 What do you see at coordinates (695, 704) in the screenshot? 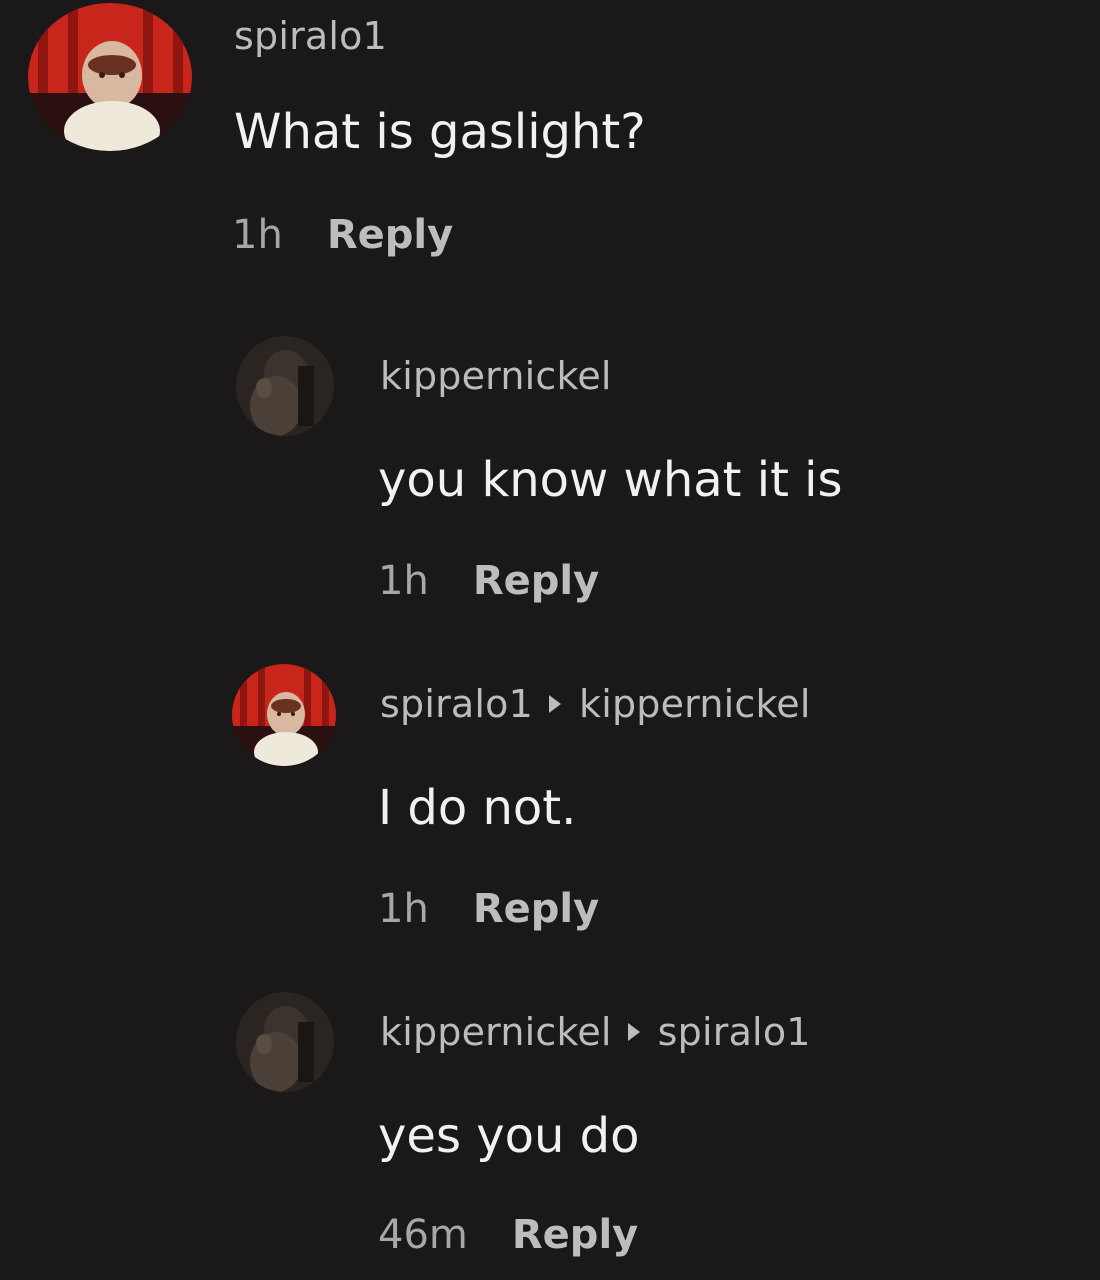
I see `reply-to-username: kippernickel` at bounding box center [695, 704].